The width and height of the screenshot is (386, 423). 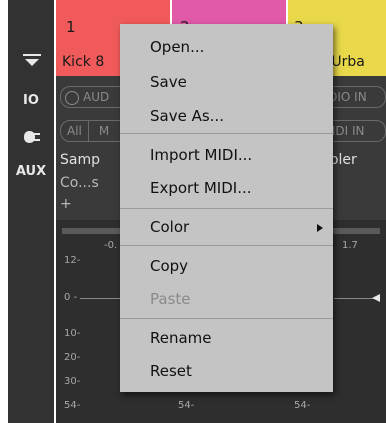 I want to click on meter-scale-54-mid: 54-, so click(x=186, y=405).